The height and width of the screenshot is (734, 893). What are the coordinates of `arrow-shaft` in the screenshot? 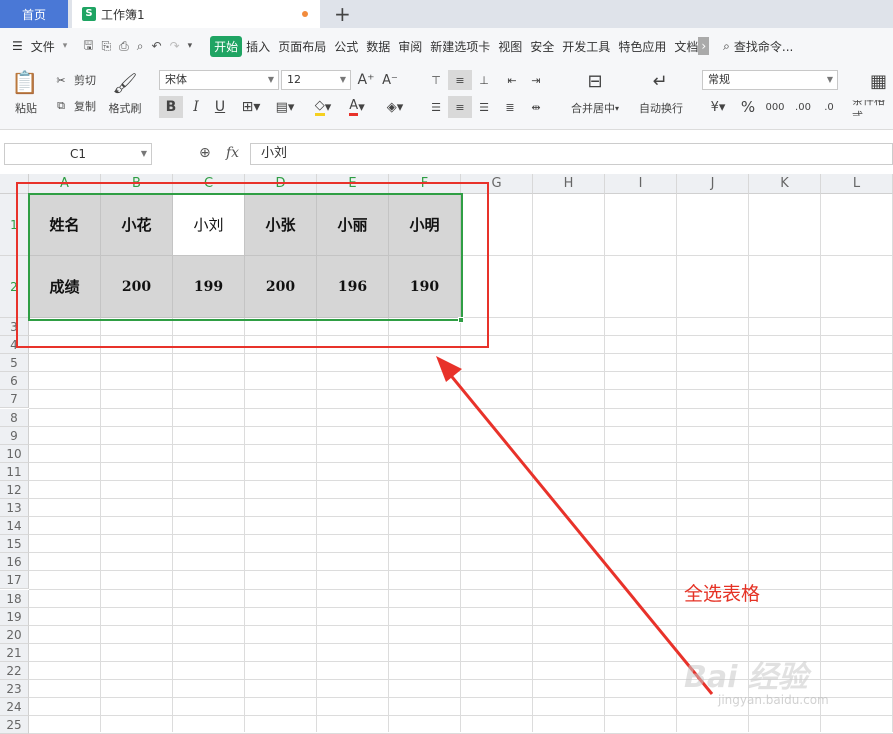 It's located at (580, 533).